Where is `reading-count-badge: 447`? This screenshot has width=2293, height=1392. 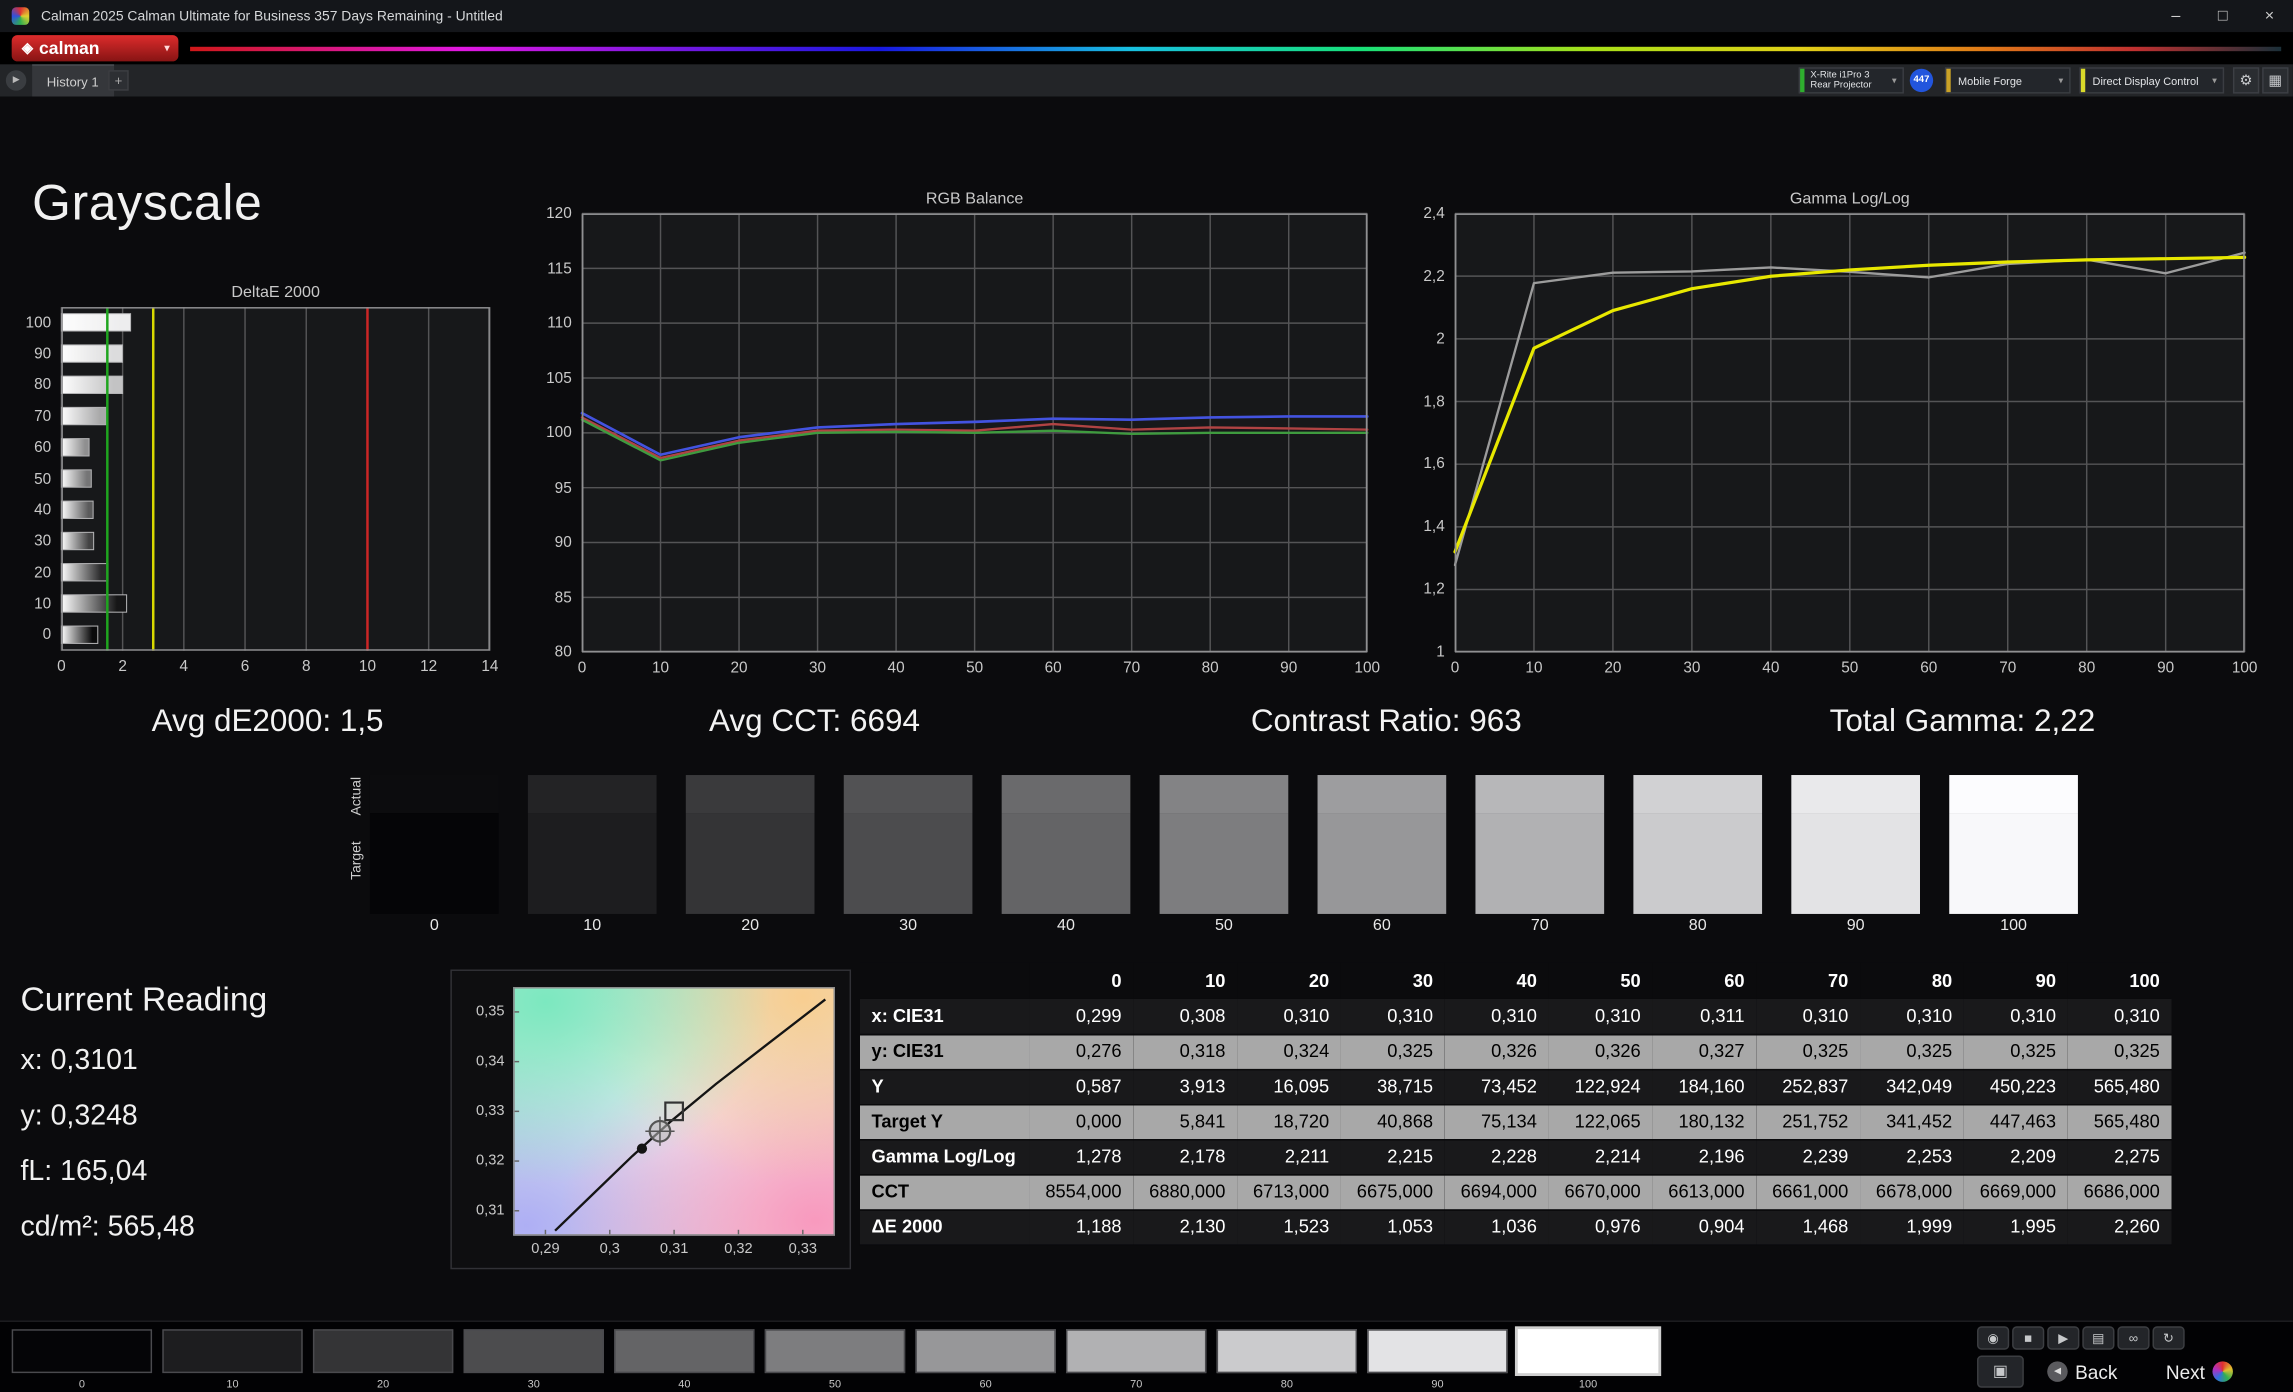 reading-count-badge: 447 is located at coordinates (1921, 80).